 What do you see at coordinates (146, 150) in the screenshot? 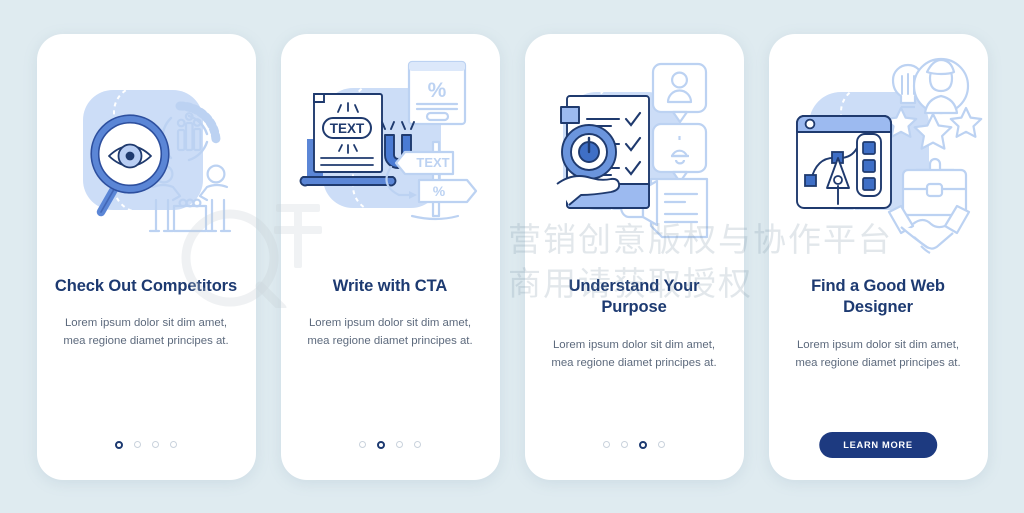
I see `illustration-magnifier-eye-analytics` at bounding box center [146, 150].